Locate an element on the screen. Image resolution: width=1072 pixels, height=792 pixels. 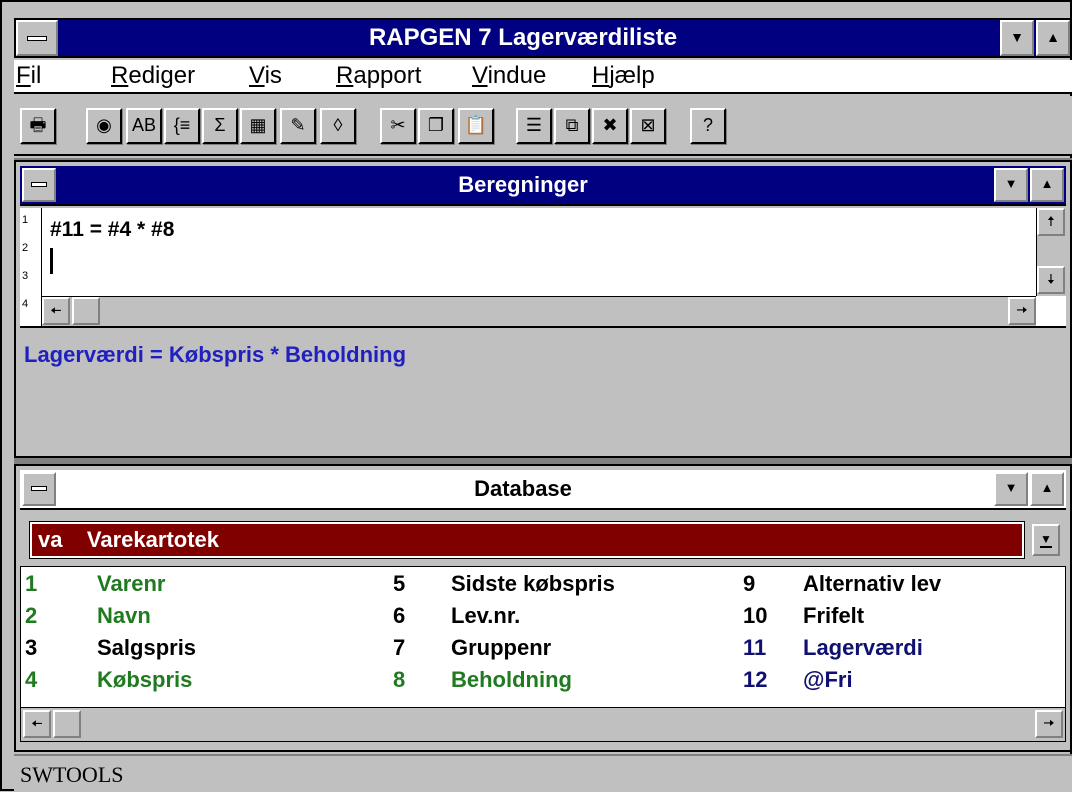
sum-button: Σ is located at coordinates (220, 126).